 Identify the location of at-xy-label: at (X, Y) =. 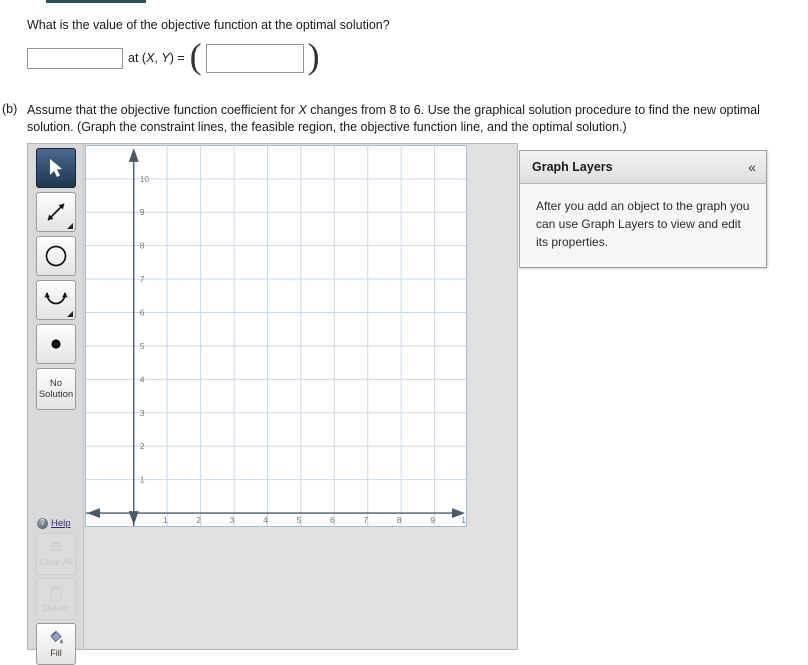
(156, 58).